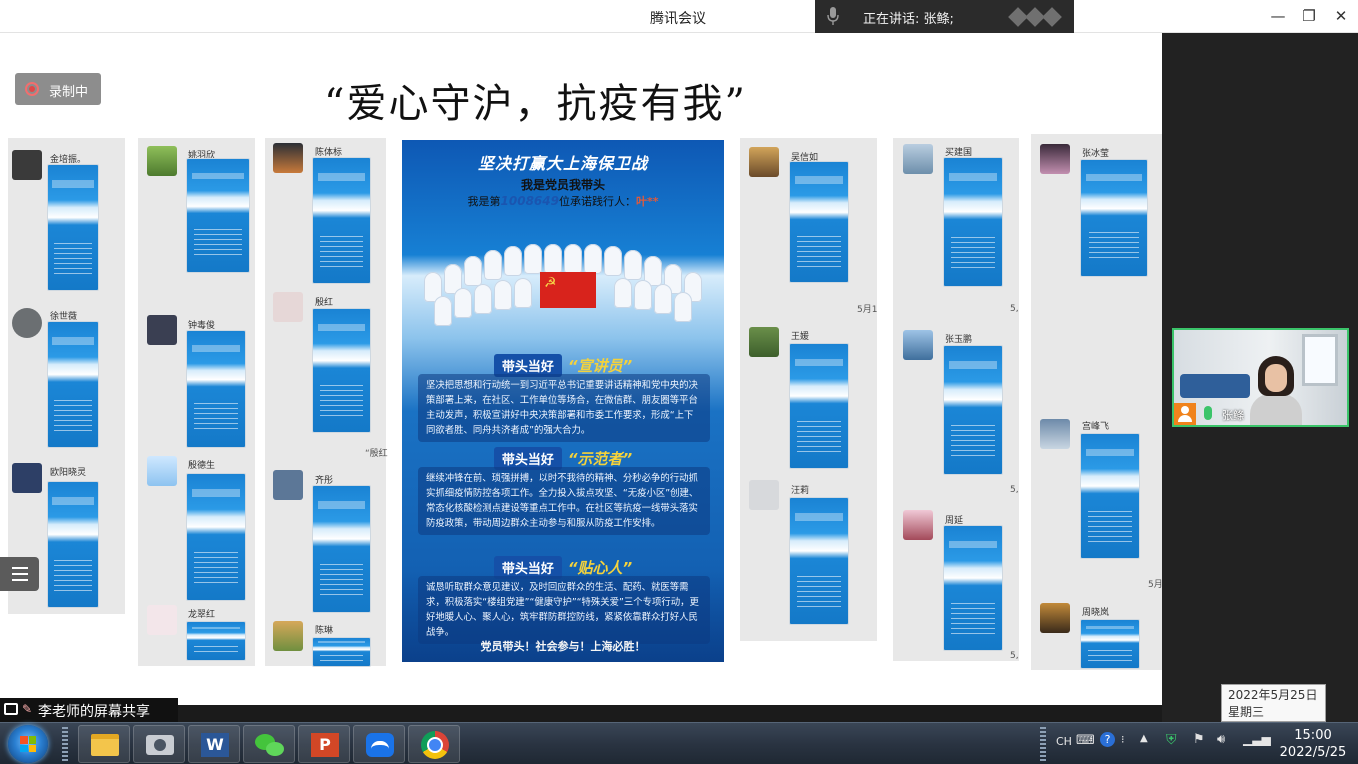  What do you see at coordinates (1233, 415) in the screenshot?
I see `participant-name: 张鲦` at bounding box center [1233, 415].